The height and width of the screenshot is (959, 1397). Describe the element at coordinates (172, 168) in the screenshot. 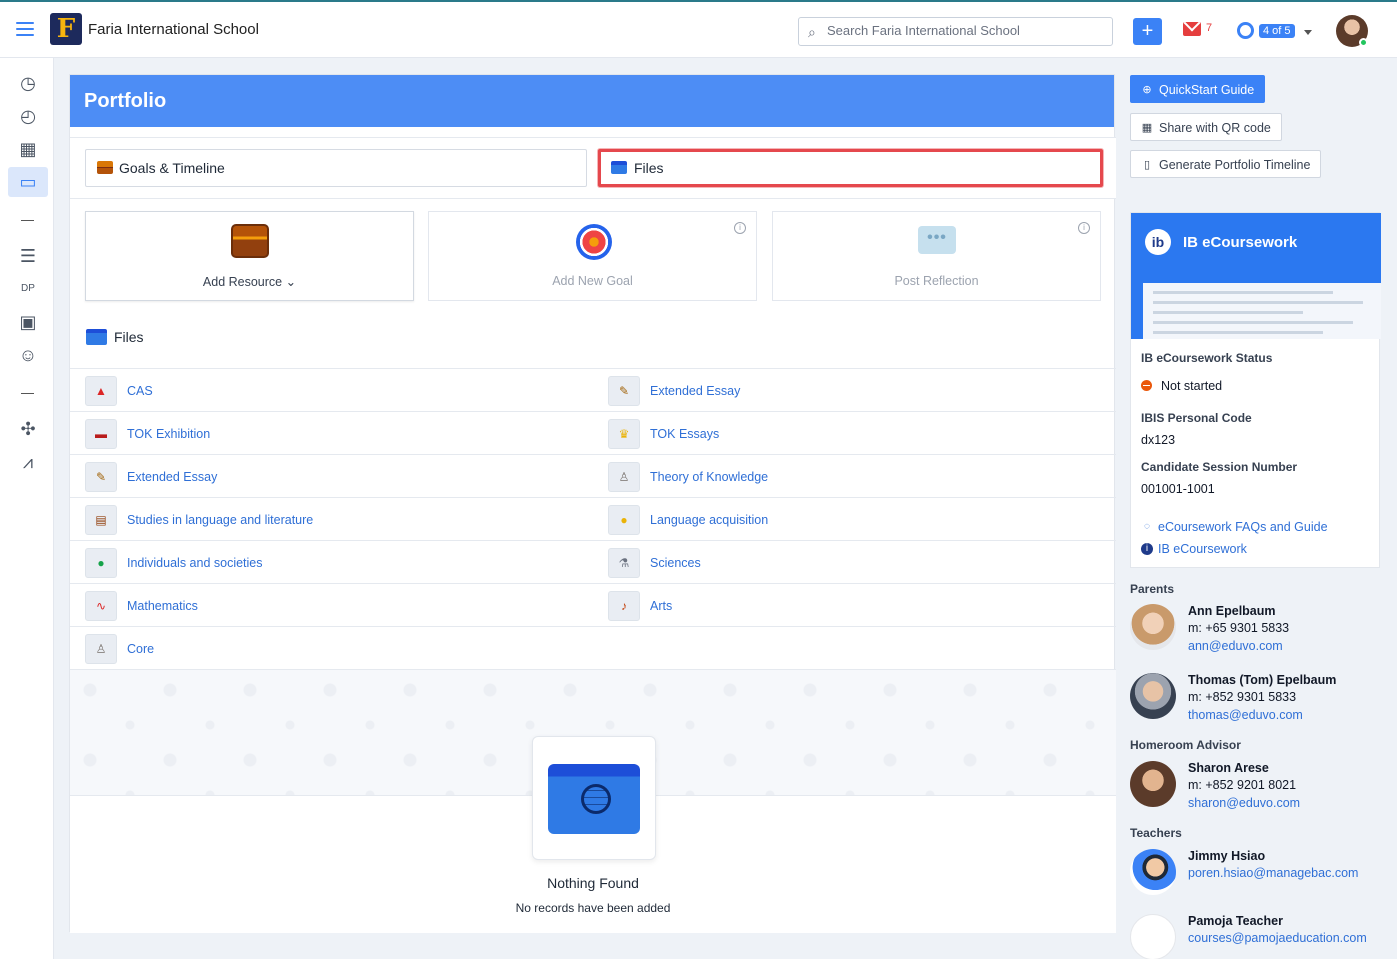

I see `tab-label: Goals & Timeline` at that location.